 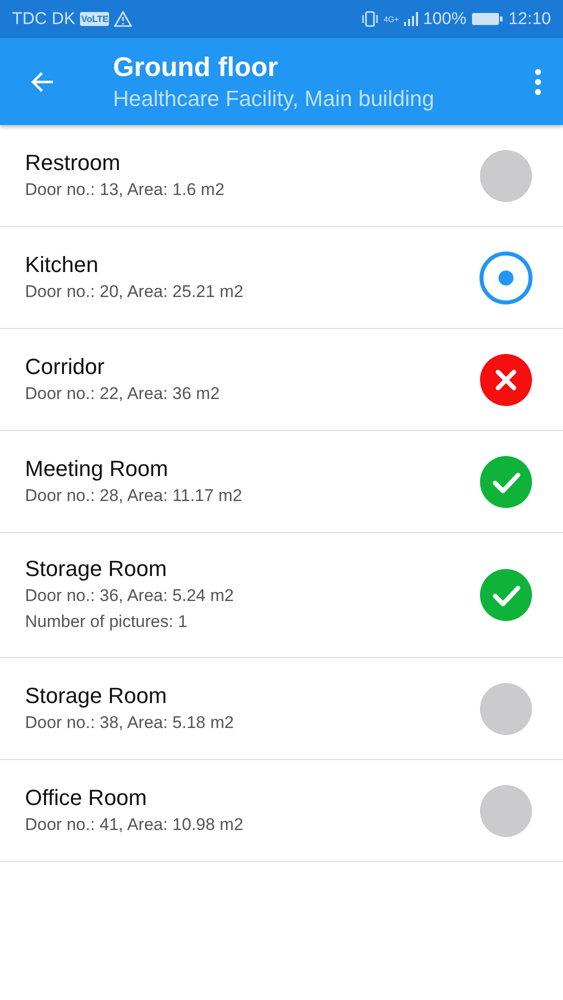 I want to click on room-list-item: Meeting Room Door no.: 28, Area: 11.17 m2, so click(x=281, y=482).